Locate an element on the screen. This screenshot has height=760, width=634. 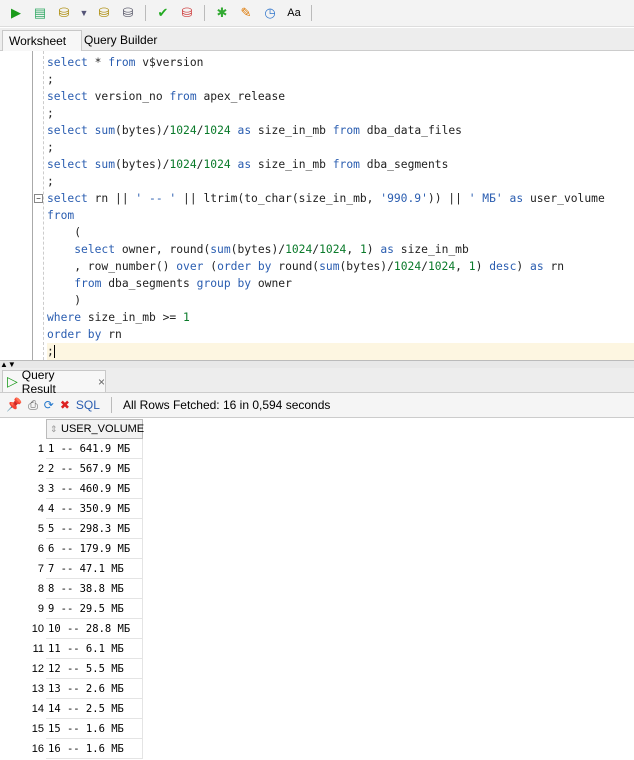
run-script-icon: ▤ is located at coordinates (40, 13).